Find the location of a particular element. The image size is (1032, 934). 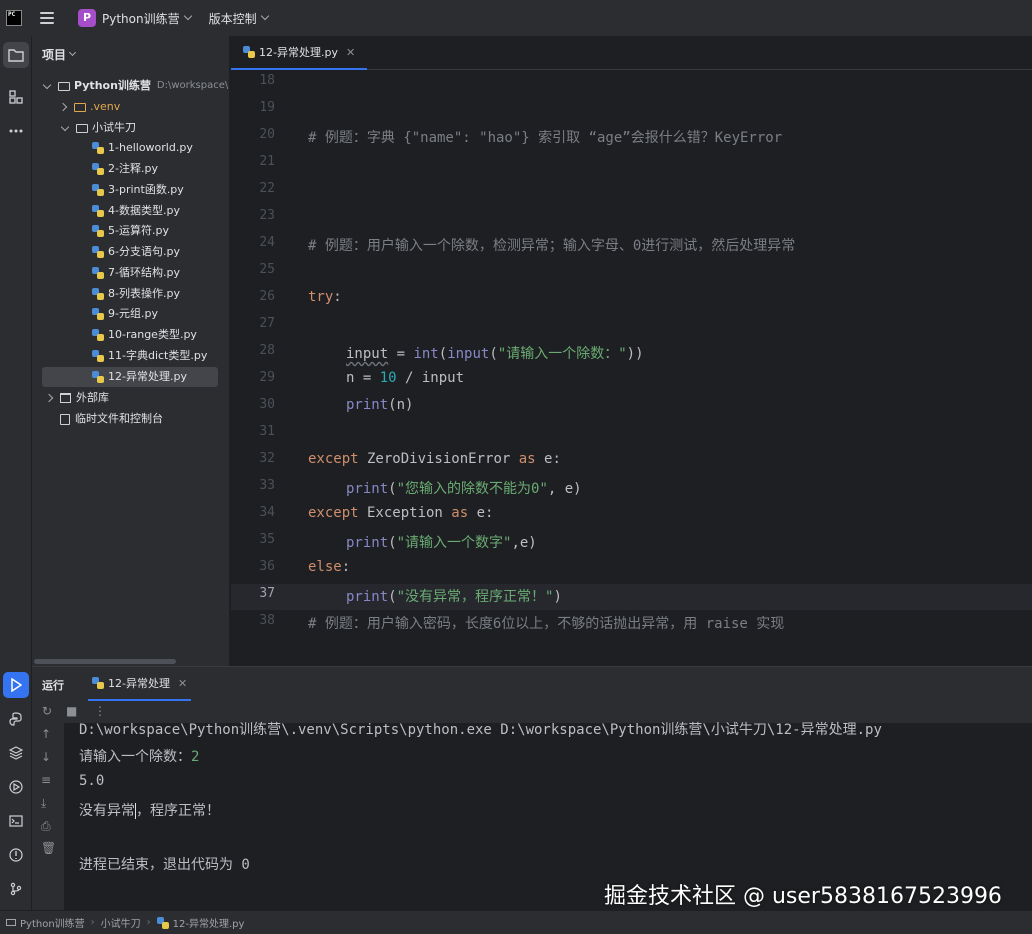

line-number: 38 is located at coordinates (267, 620).